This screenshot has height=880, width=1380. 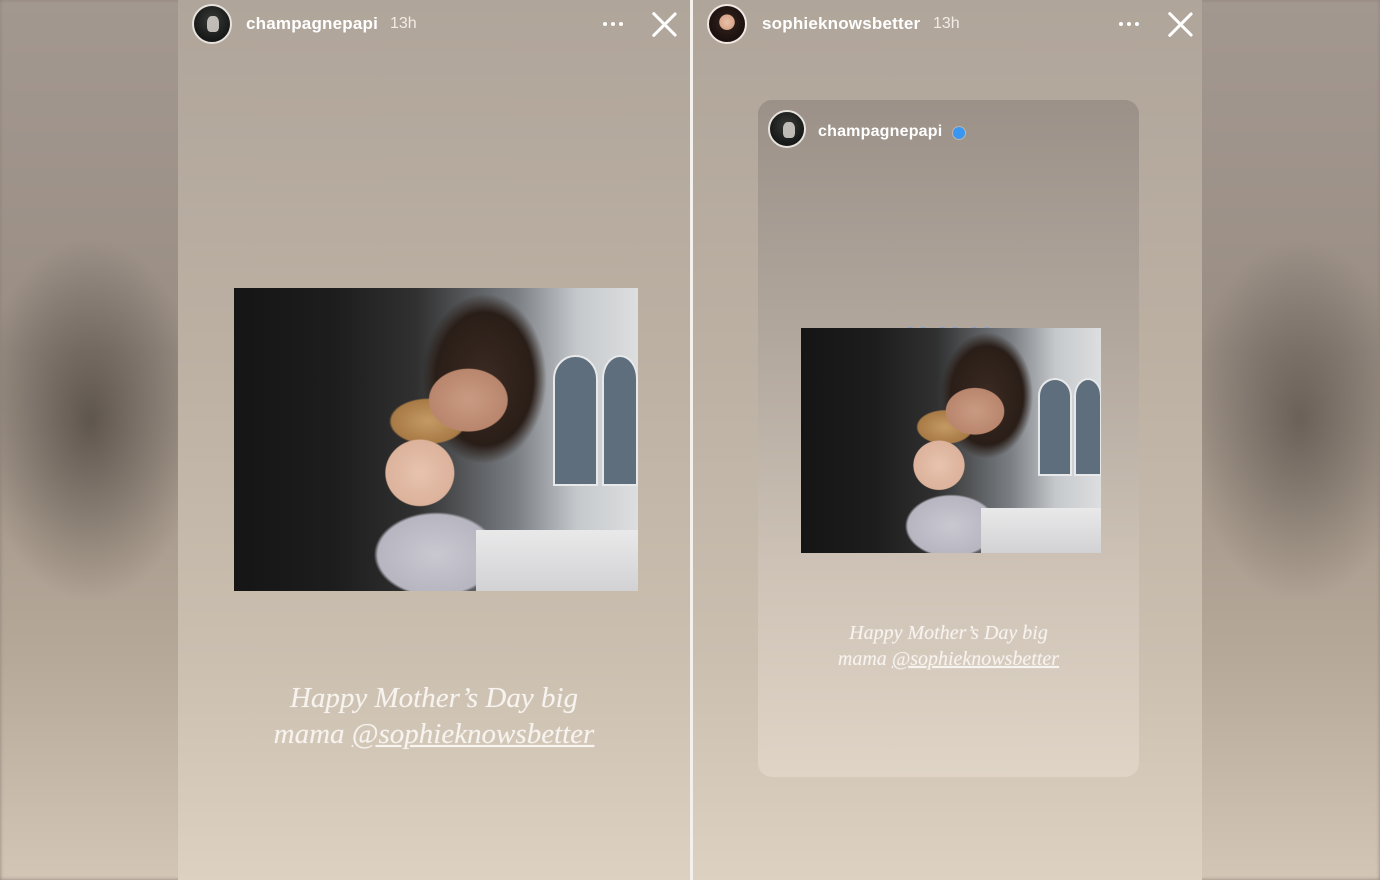 What do you see at coordinates (959, 133) in the screenshot?
I see `verified-badge-icon` at bounding box center [959, 133].